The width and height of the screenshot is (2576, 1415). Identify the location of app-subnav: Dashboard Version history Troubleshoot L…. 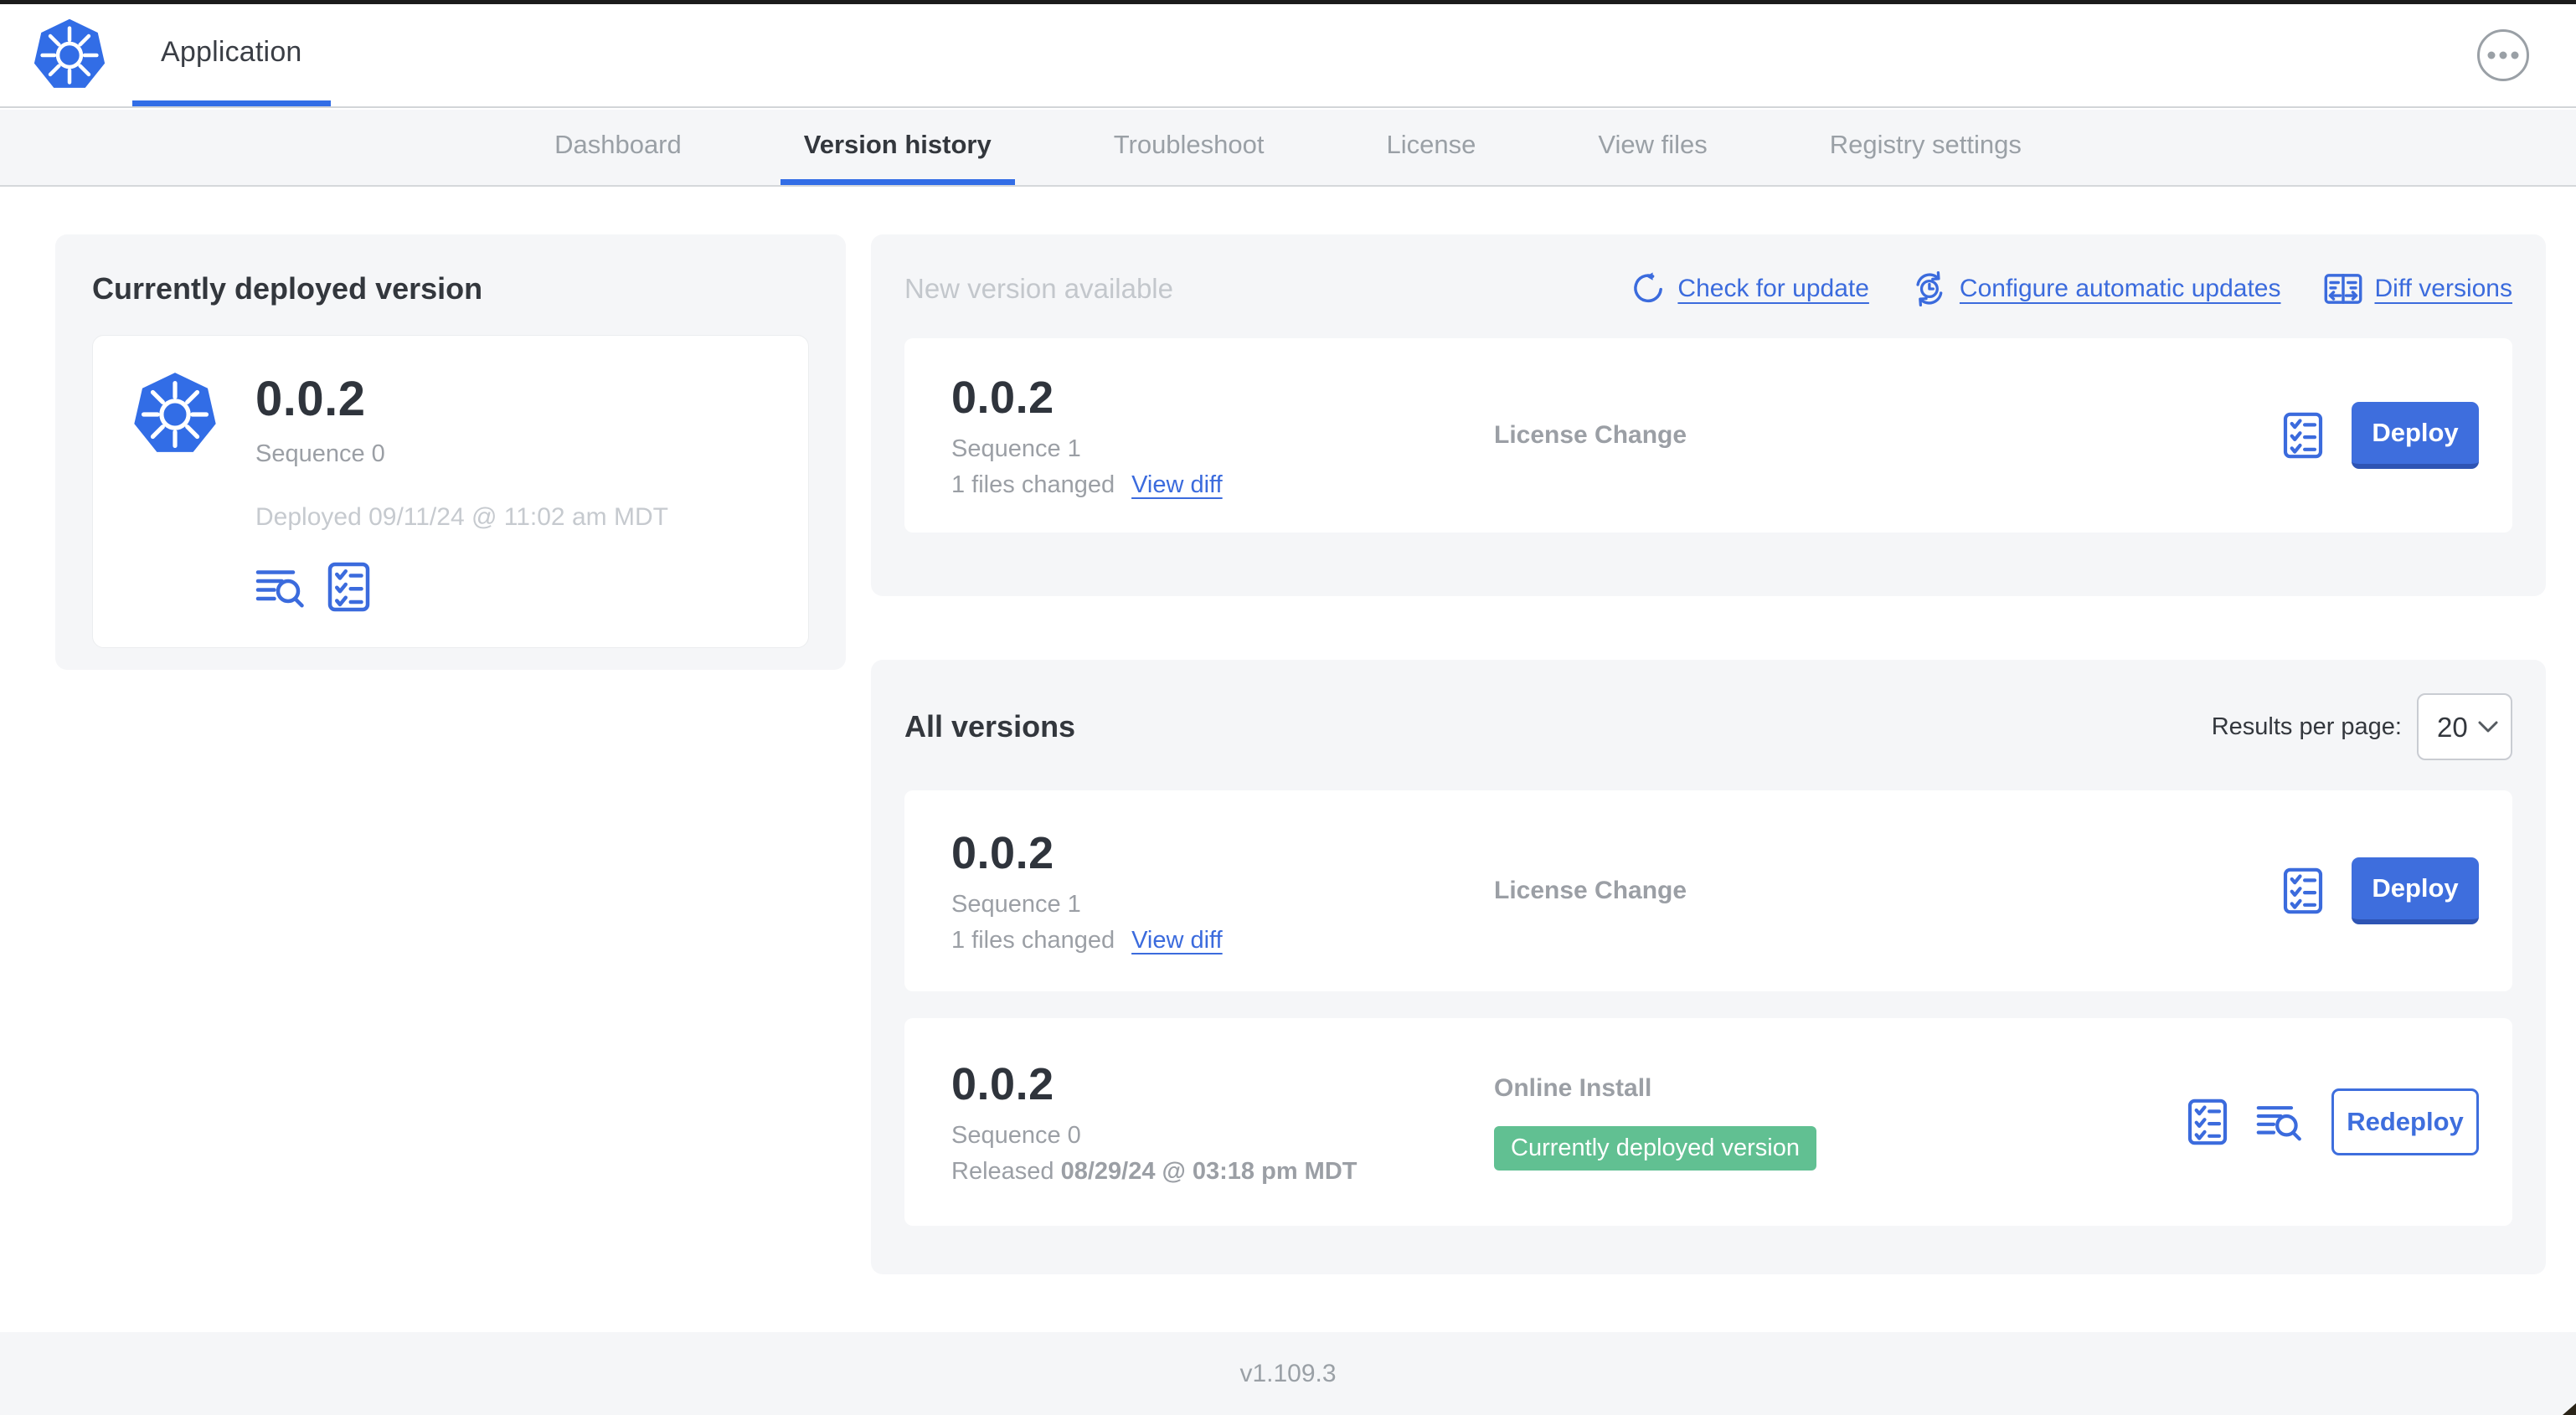
(1288, 148).